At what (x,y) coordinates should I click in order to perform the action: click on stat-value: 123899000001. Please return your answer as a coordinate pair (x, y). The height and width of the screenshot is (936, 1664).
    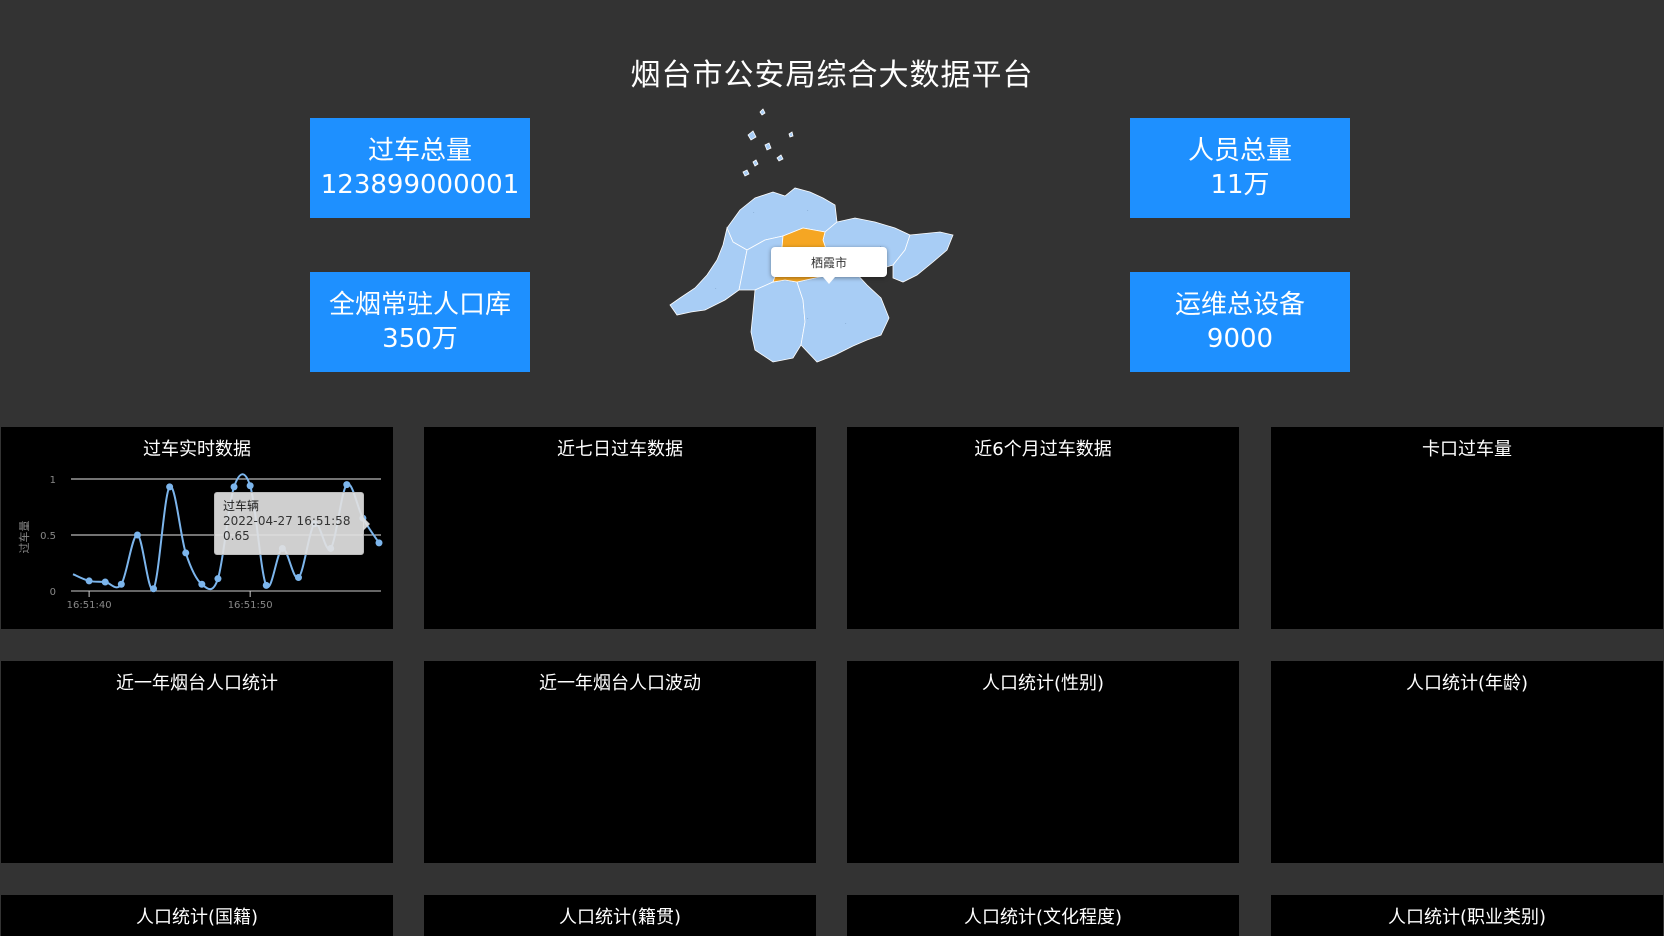
    Looking at the image, I should click on (420, 185).